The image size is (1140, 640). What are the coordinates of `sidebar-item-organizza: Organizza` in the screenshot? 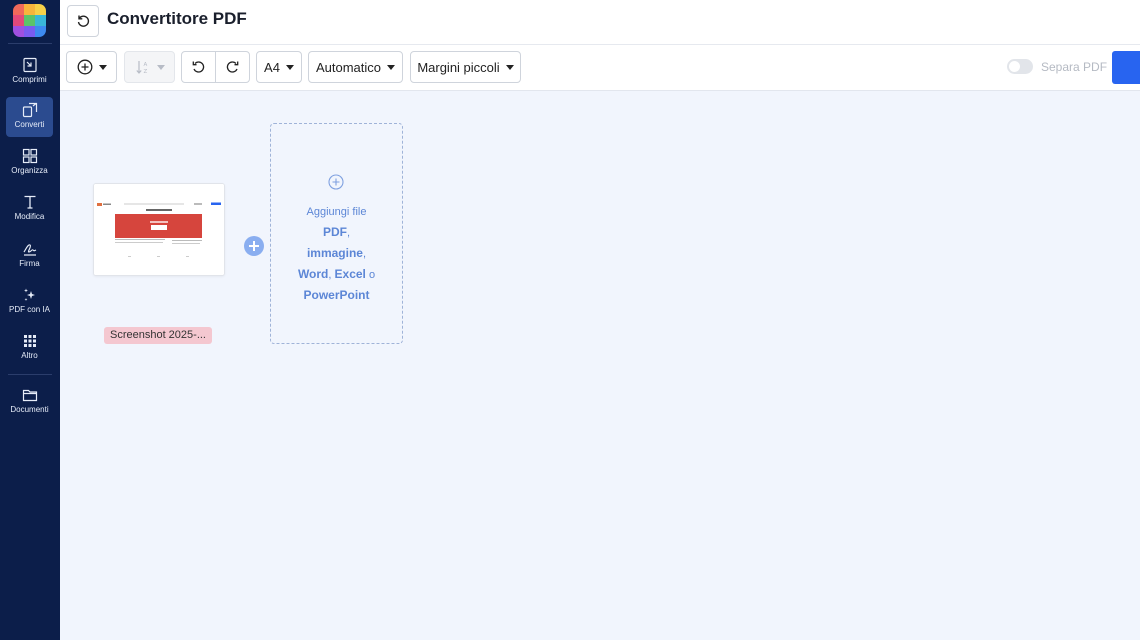 It's located at (29, 163).